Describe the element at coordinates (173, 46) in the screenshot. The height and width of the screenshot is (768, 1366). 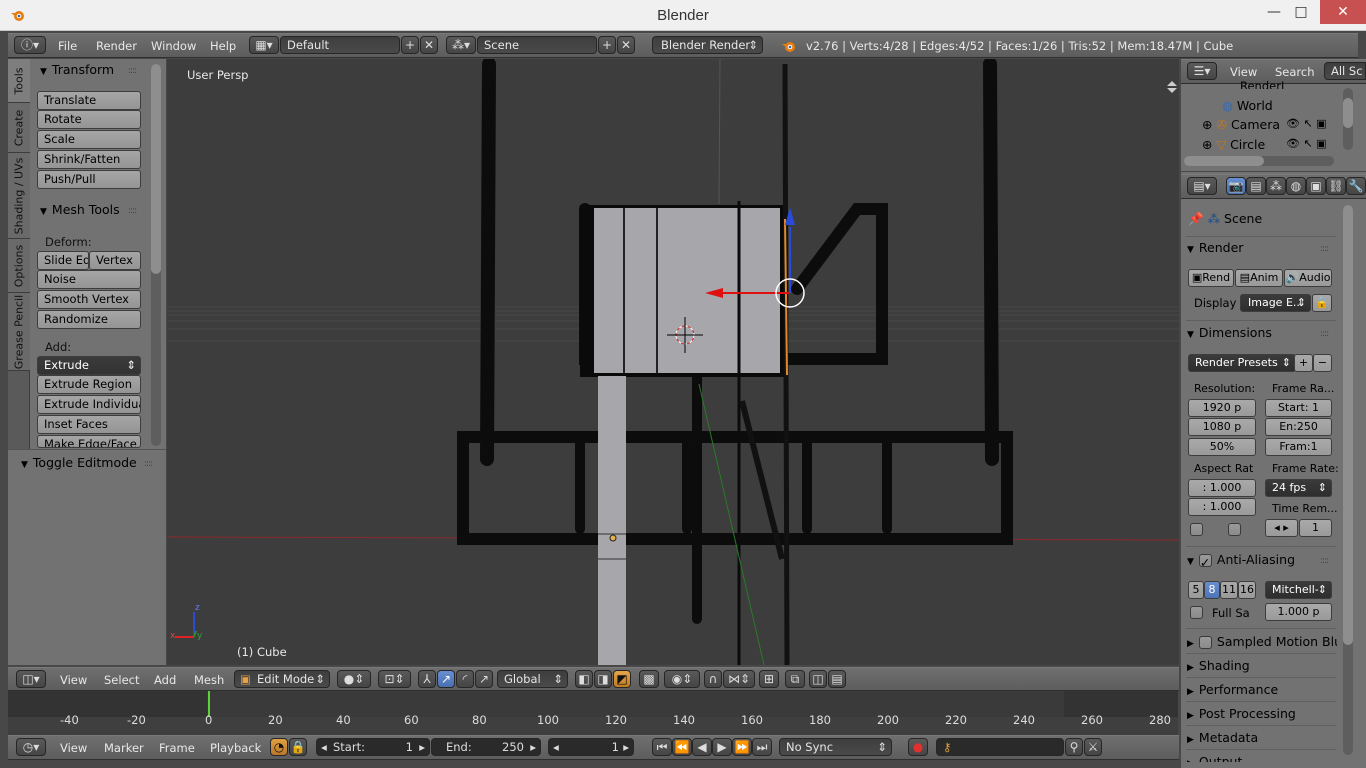
I see `menu-window: Window` at that location.